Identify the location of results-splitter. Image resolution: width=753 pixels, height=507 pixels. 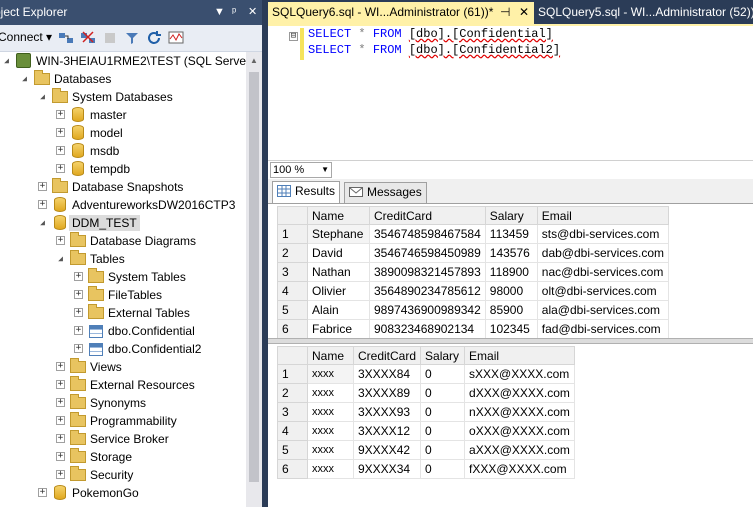
(510, 341).